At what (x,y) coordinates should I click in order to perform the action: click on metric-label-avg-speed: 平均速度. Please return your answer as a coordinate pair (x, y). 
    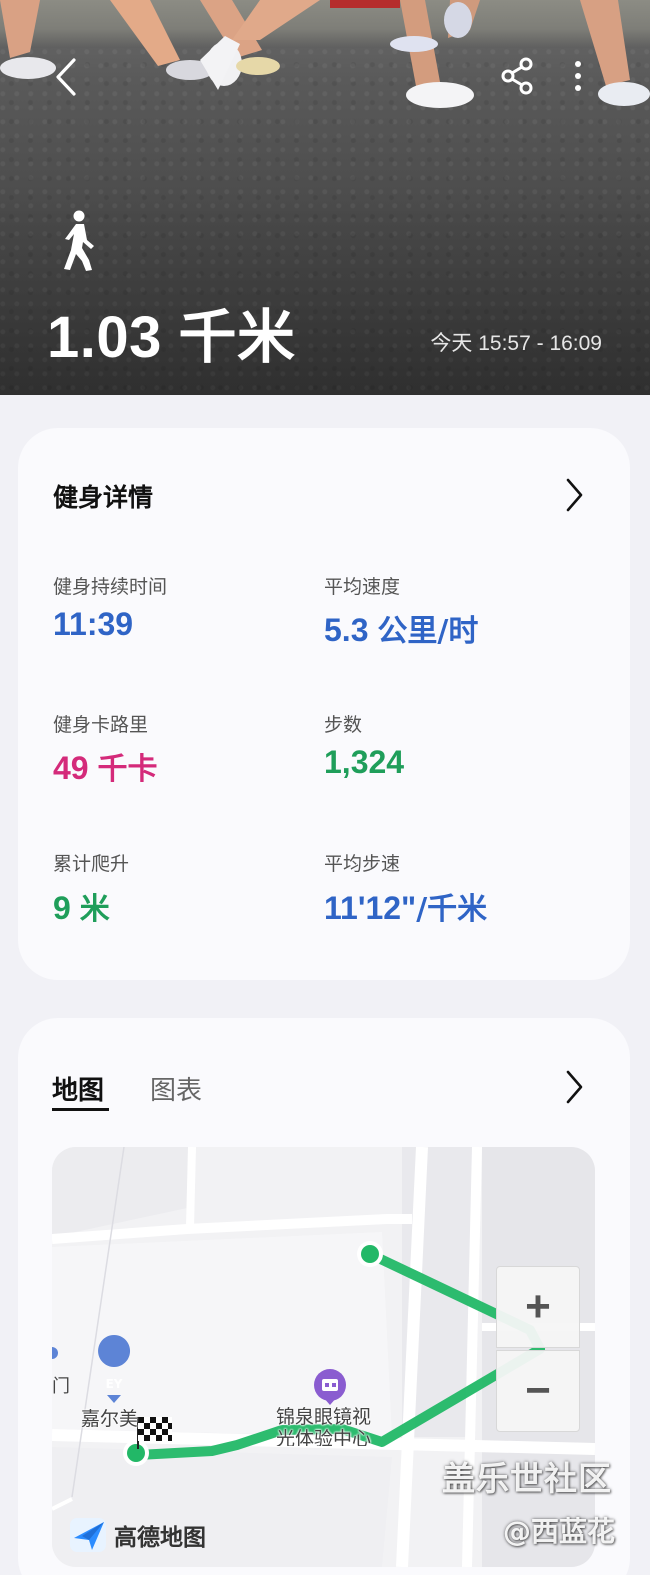
    Looking at the image, I should click on (362, 587).